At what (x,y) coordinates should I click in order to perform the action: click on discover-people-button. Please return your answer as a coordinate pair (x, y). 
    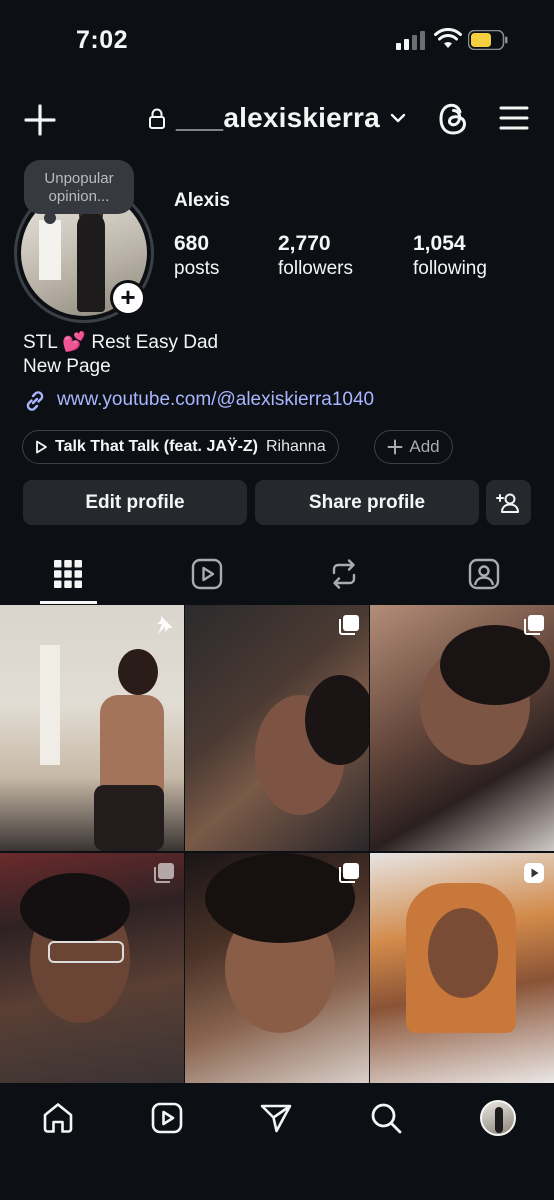
    Looking at the image, I should click on (508, 502).